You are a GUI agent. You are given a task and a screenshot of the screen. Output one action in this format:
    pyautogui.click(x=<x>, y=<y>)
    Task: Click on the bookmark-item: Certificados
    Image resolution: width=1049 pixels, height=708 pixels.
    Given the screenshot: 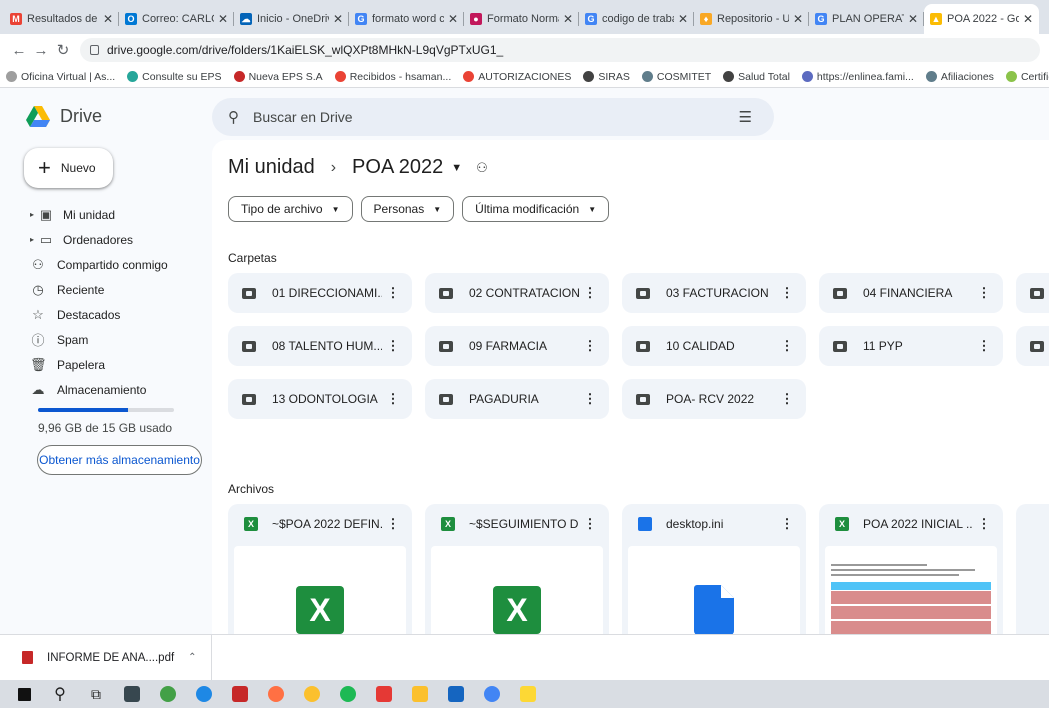 What is the action you would take?
    pyautogui.click(x=1027, y=77)
    